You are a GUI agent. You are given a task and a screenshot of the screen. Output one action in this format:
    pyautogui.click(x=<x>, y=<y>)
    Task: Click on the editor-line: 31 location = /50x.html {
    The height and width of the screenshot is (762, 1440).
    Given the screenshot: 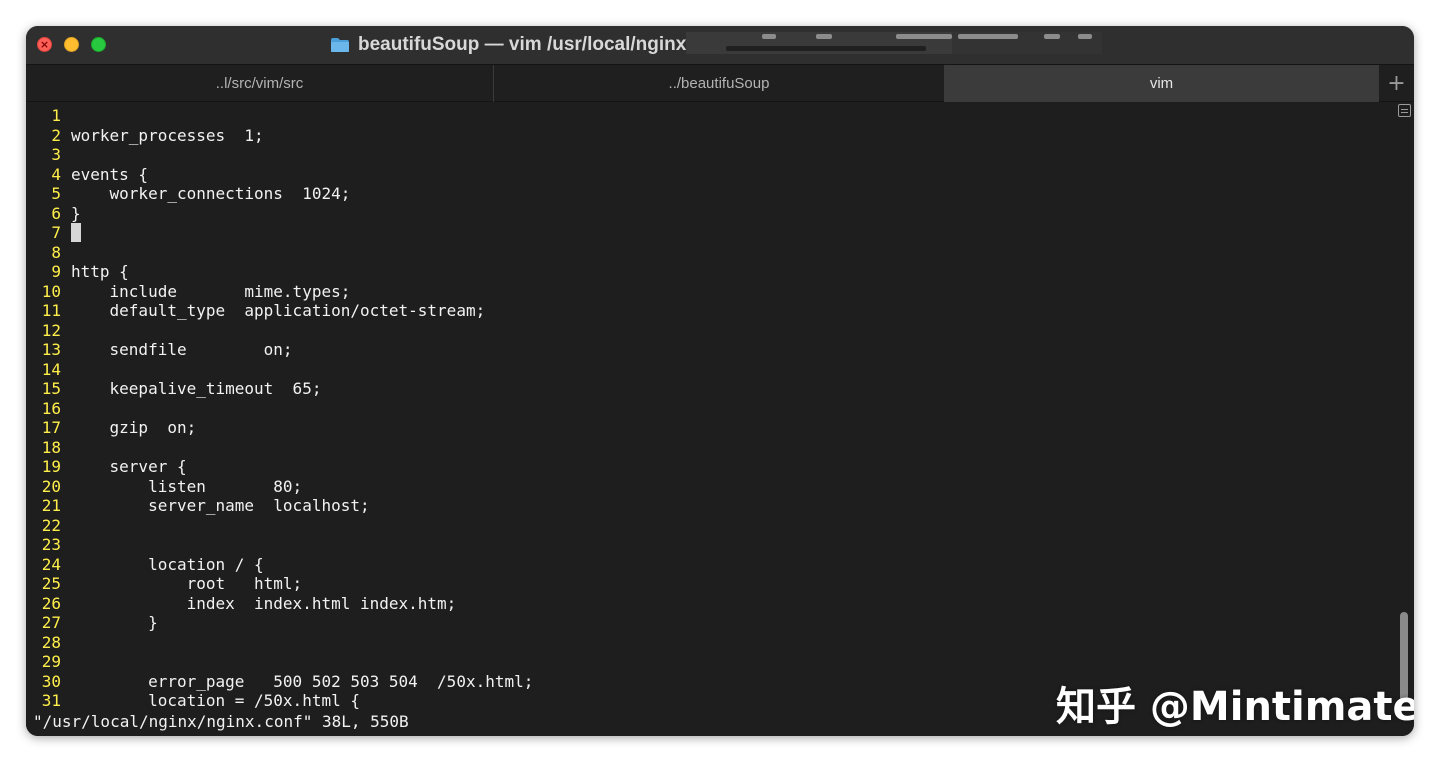 What is the action you would take?
    pyautogui.click(x=279, y=701)
    